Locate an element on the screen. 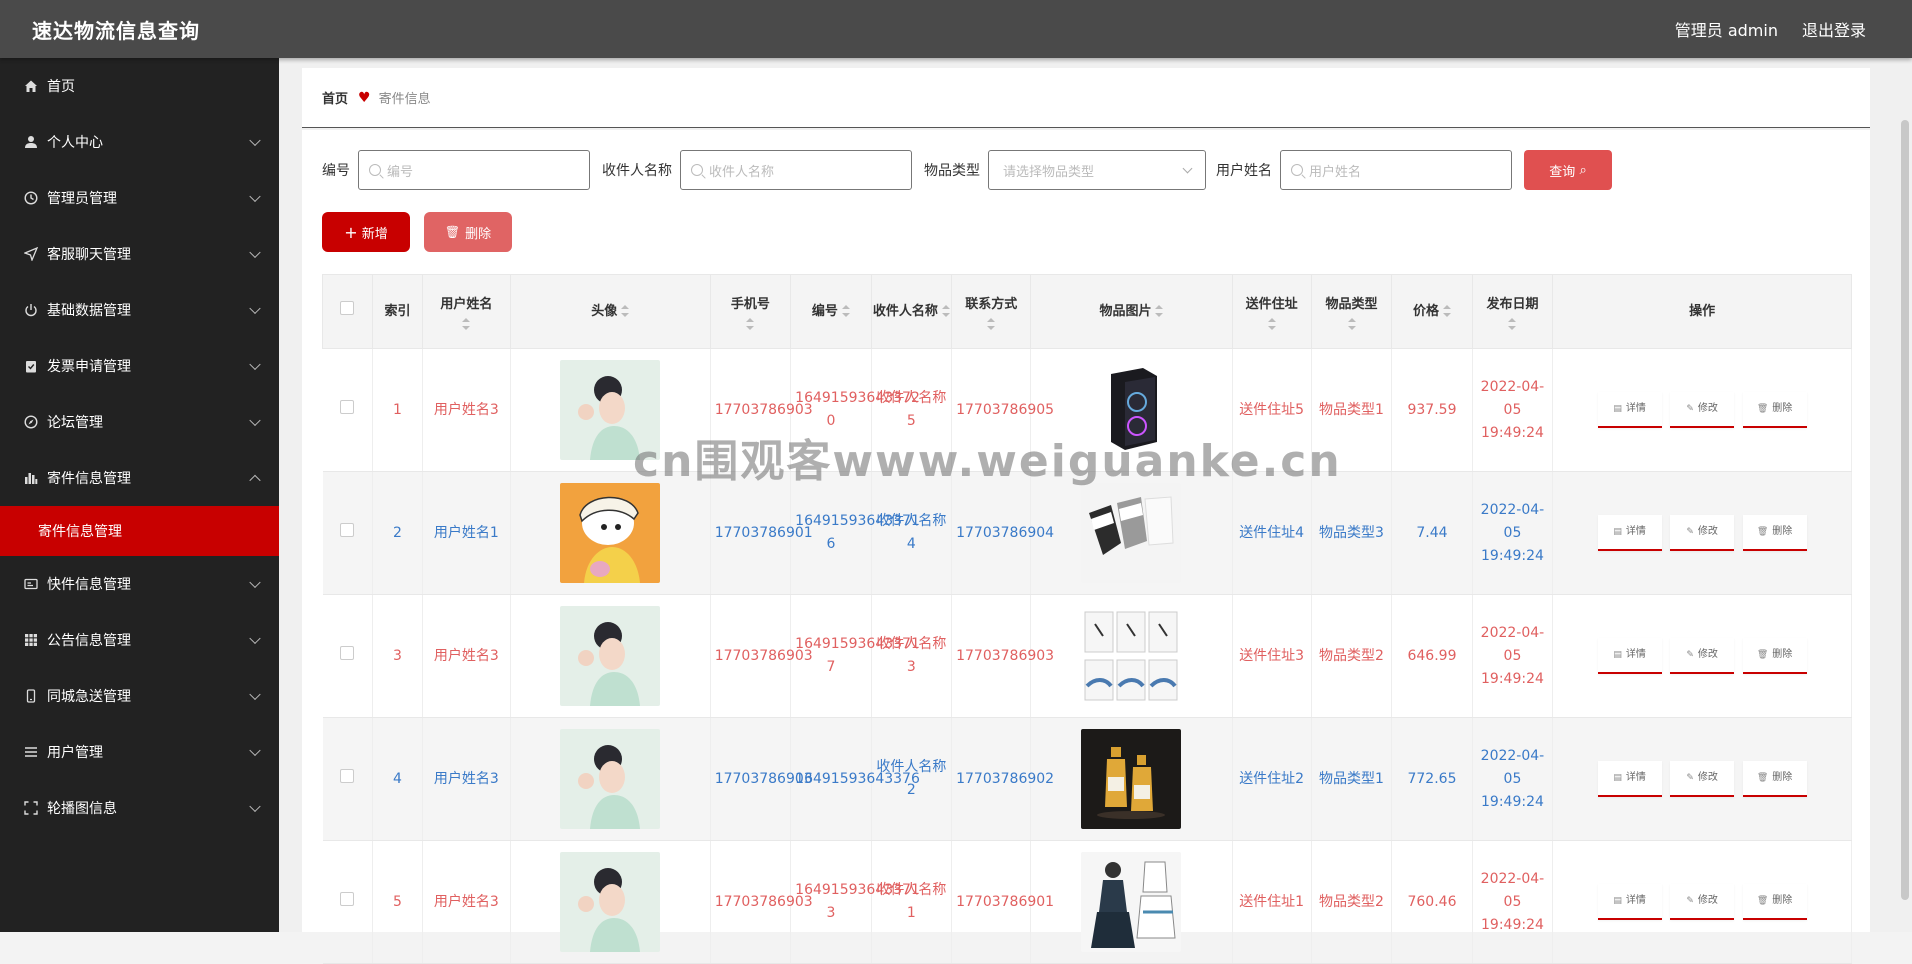  col-code: 编号 is located at coordinates (831, 311).